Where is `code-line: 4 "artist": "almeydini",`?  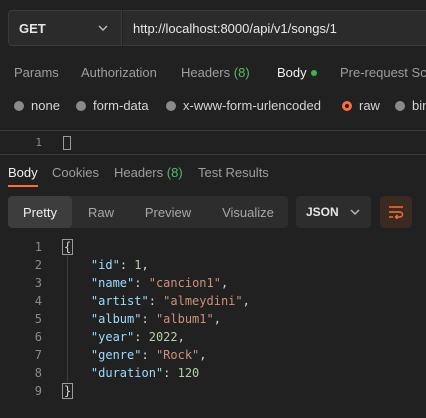
code-line: 4 "artist": "almeydini", is located at coordinates (213, 301).